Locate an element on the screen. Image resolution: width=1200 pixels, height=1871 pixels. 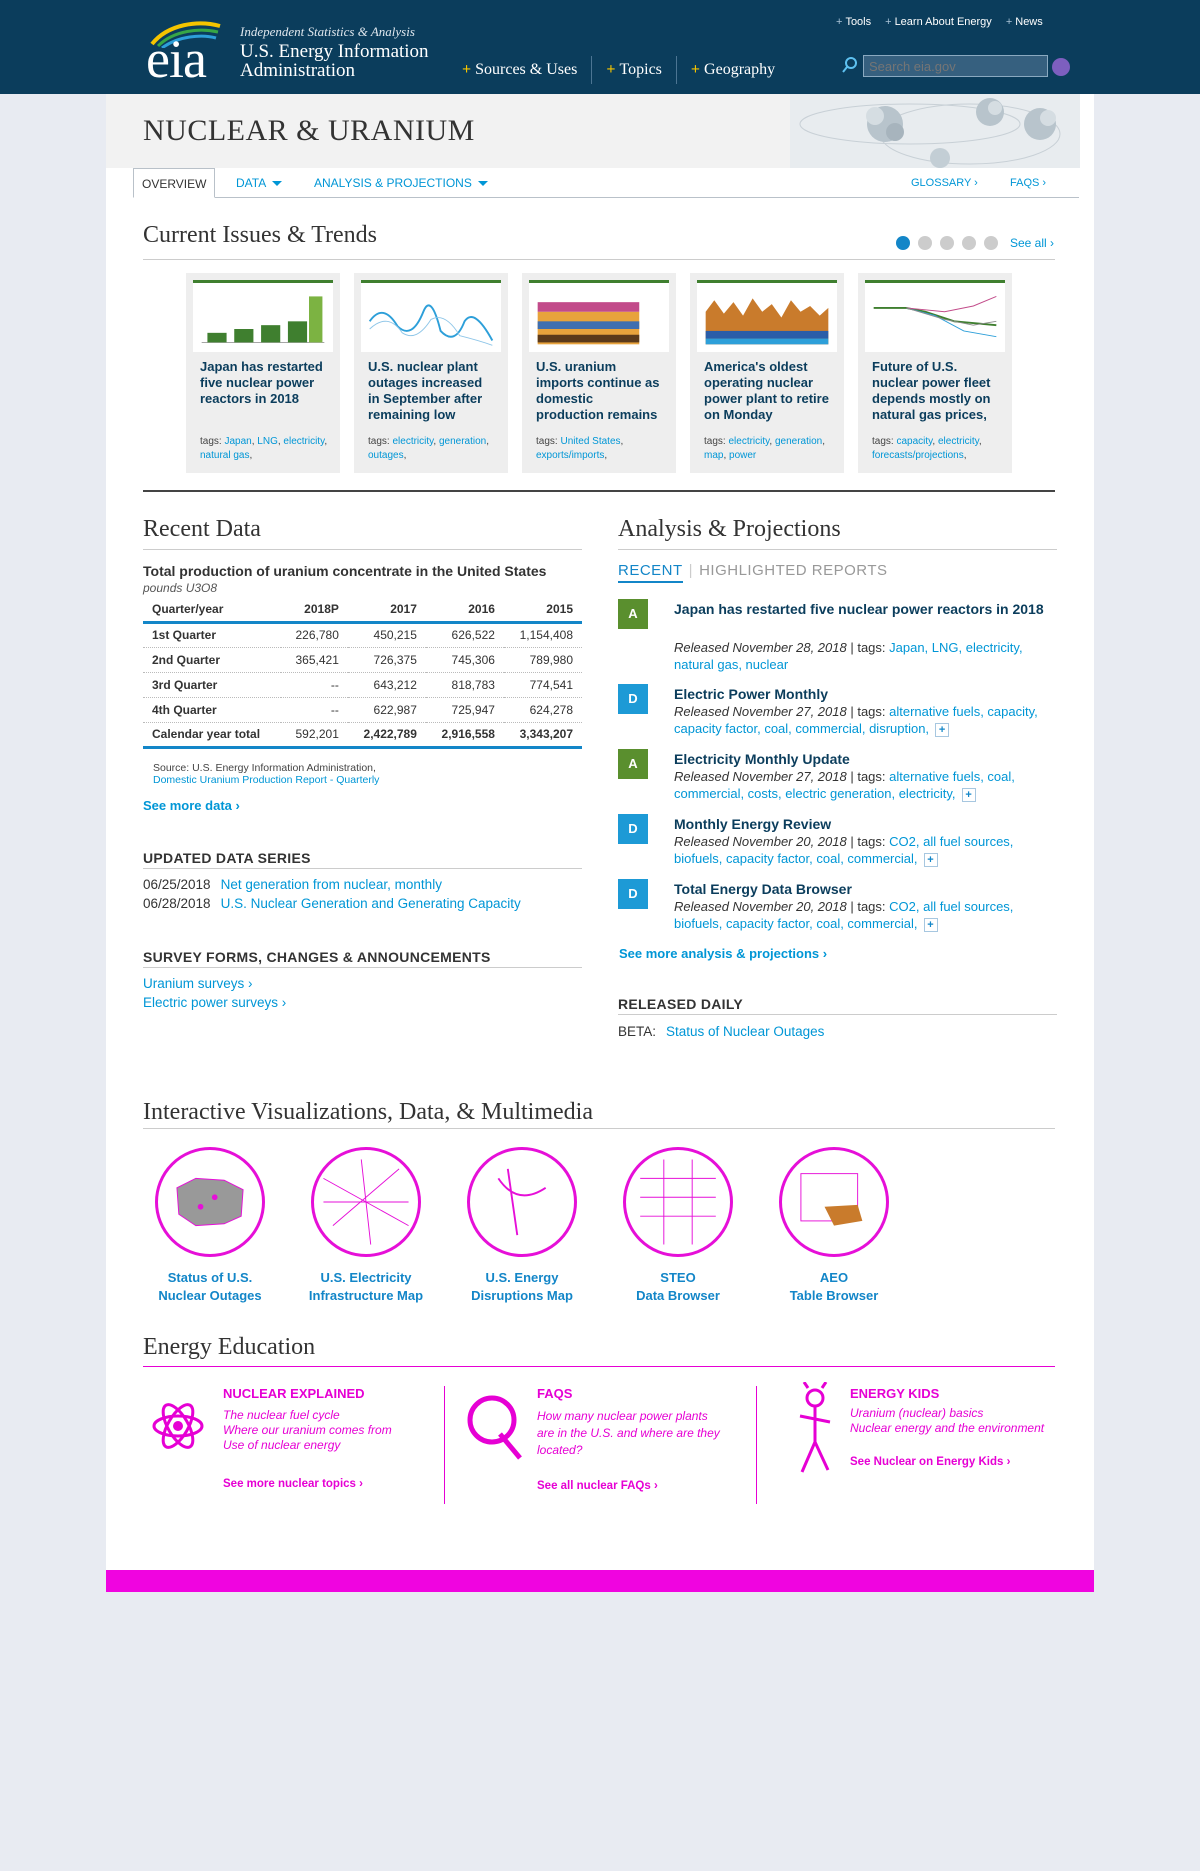
utility-nav: + Tools + Learn About Energy + News is located at coordinates (939, 22).